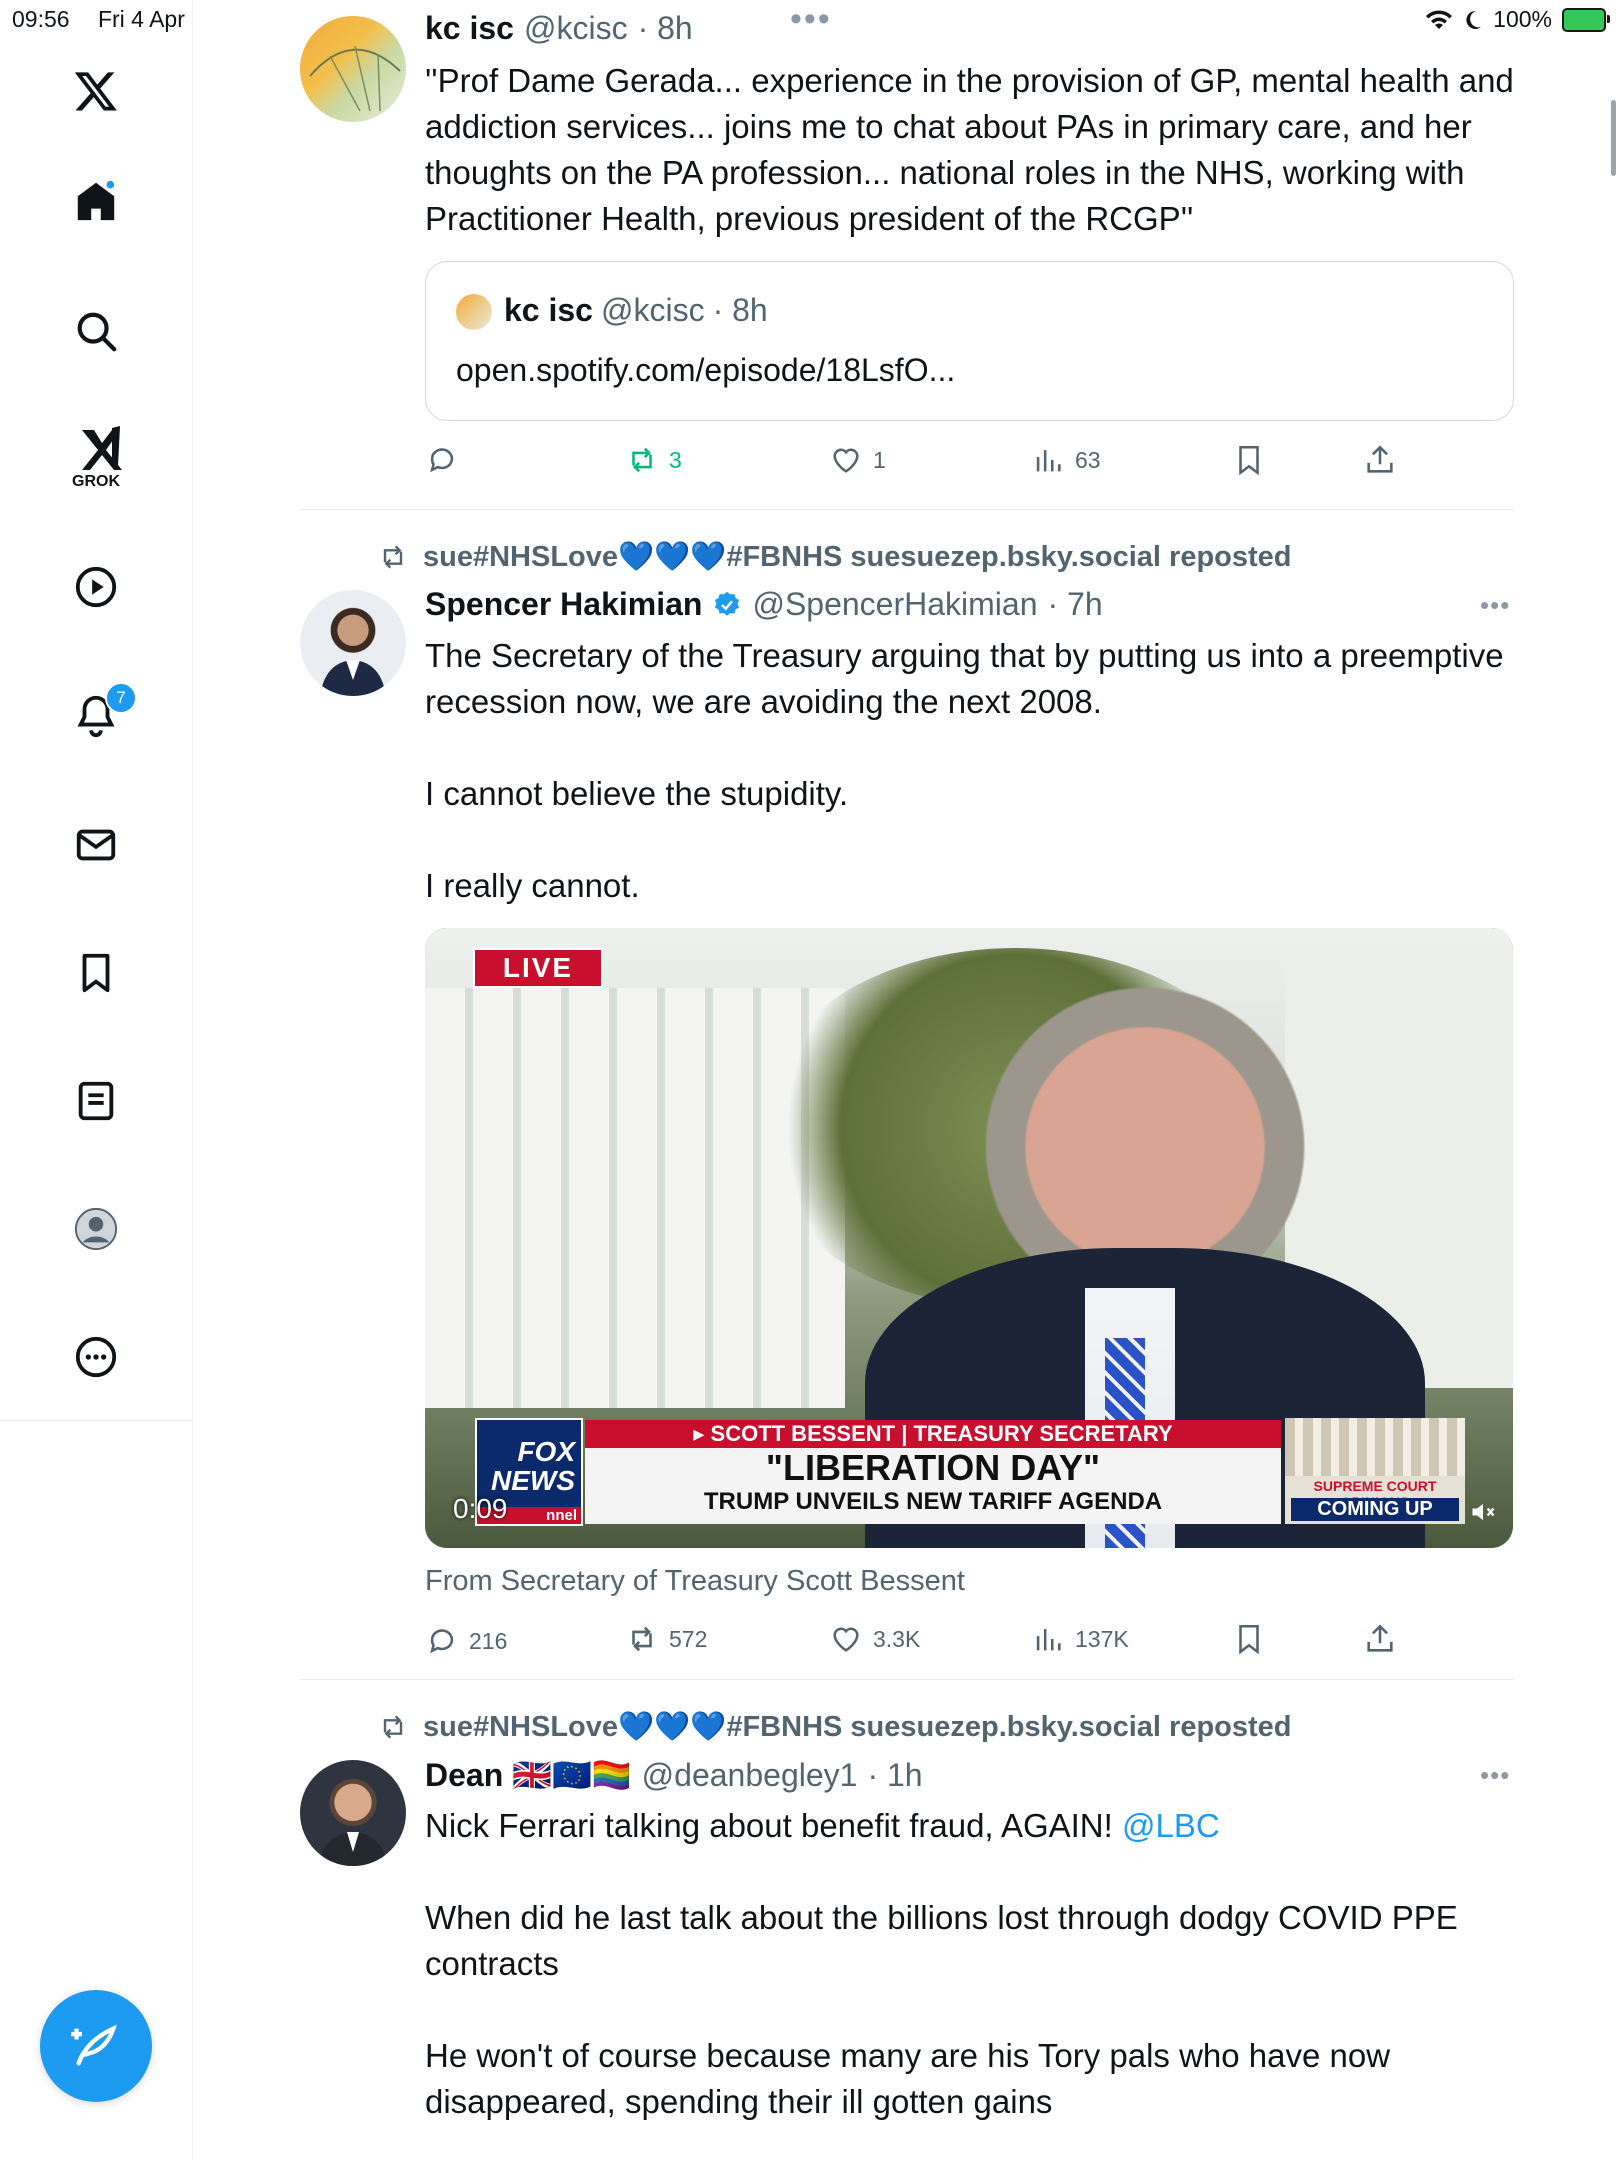  What do you see at coordinates (532, 885) in the screenshot?
I see `tweet-text: I really cannot.` at bounding box center [532, 885].